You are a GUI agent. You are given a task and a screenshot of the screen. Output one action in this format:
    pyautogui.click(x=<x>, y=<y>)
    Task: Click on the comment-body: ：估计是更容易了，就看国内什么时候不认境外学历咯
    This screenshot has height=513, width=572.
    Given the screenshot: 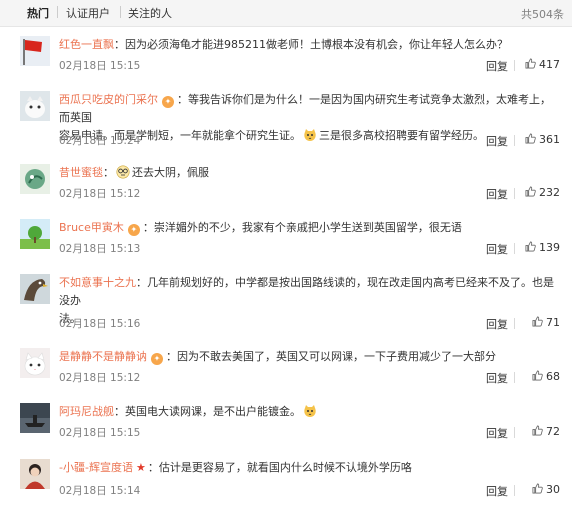 What is the action you would take?
    pyautogui.click(x=279, y=467)
    